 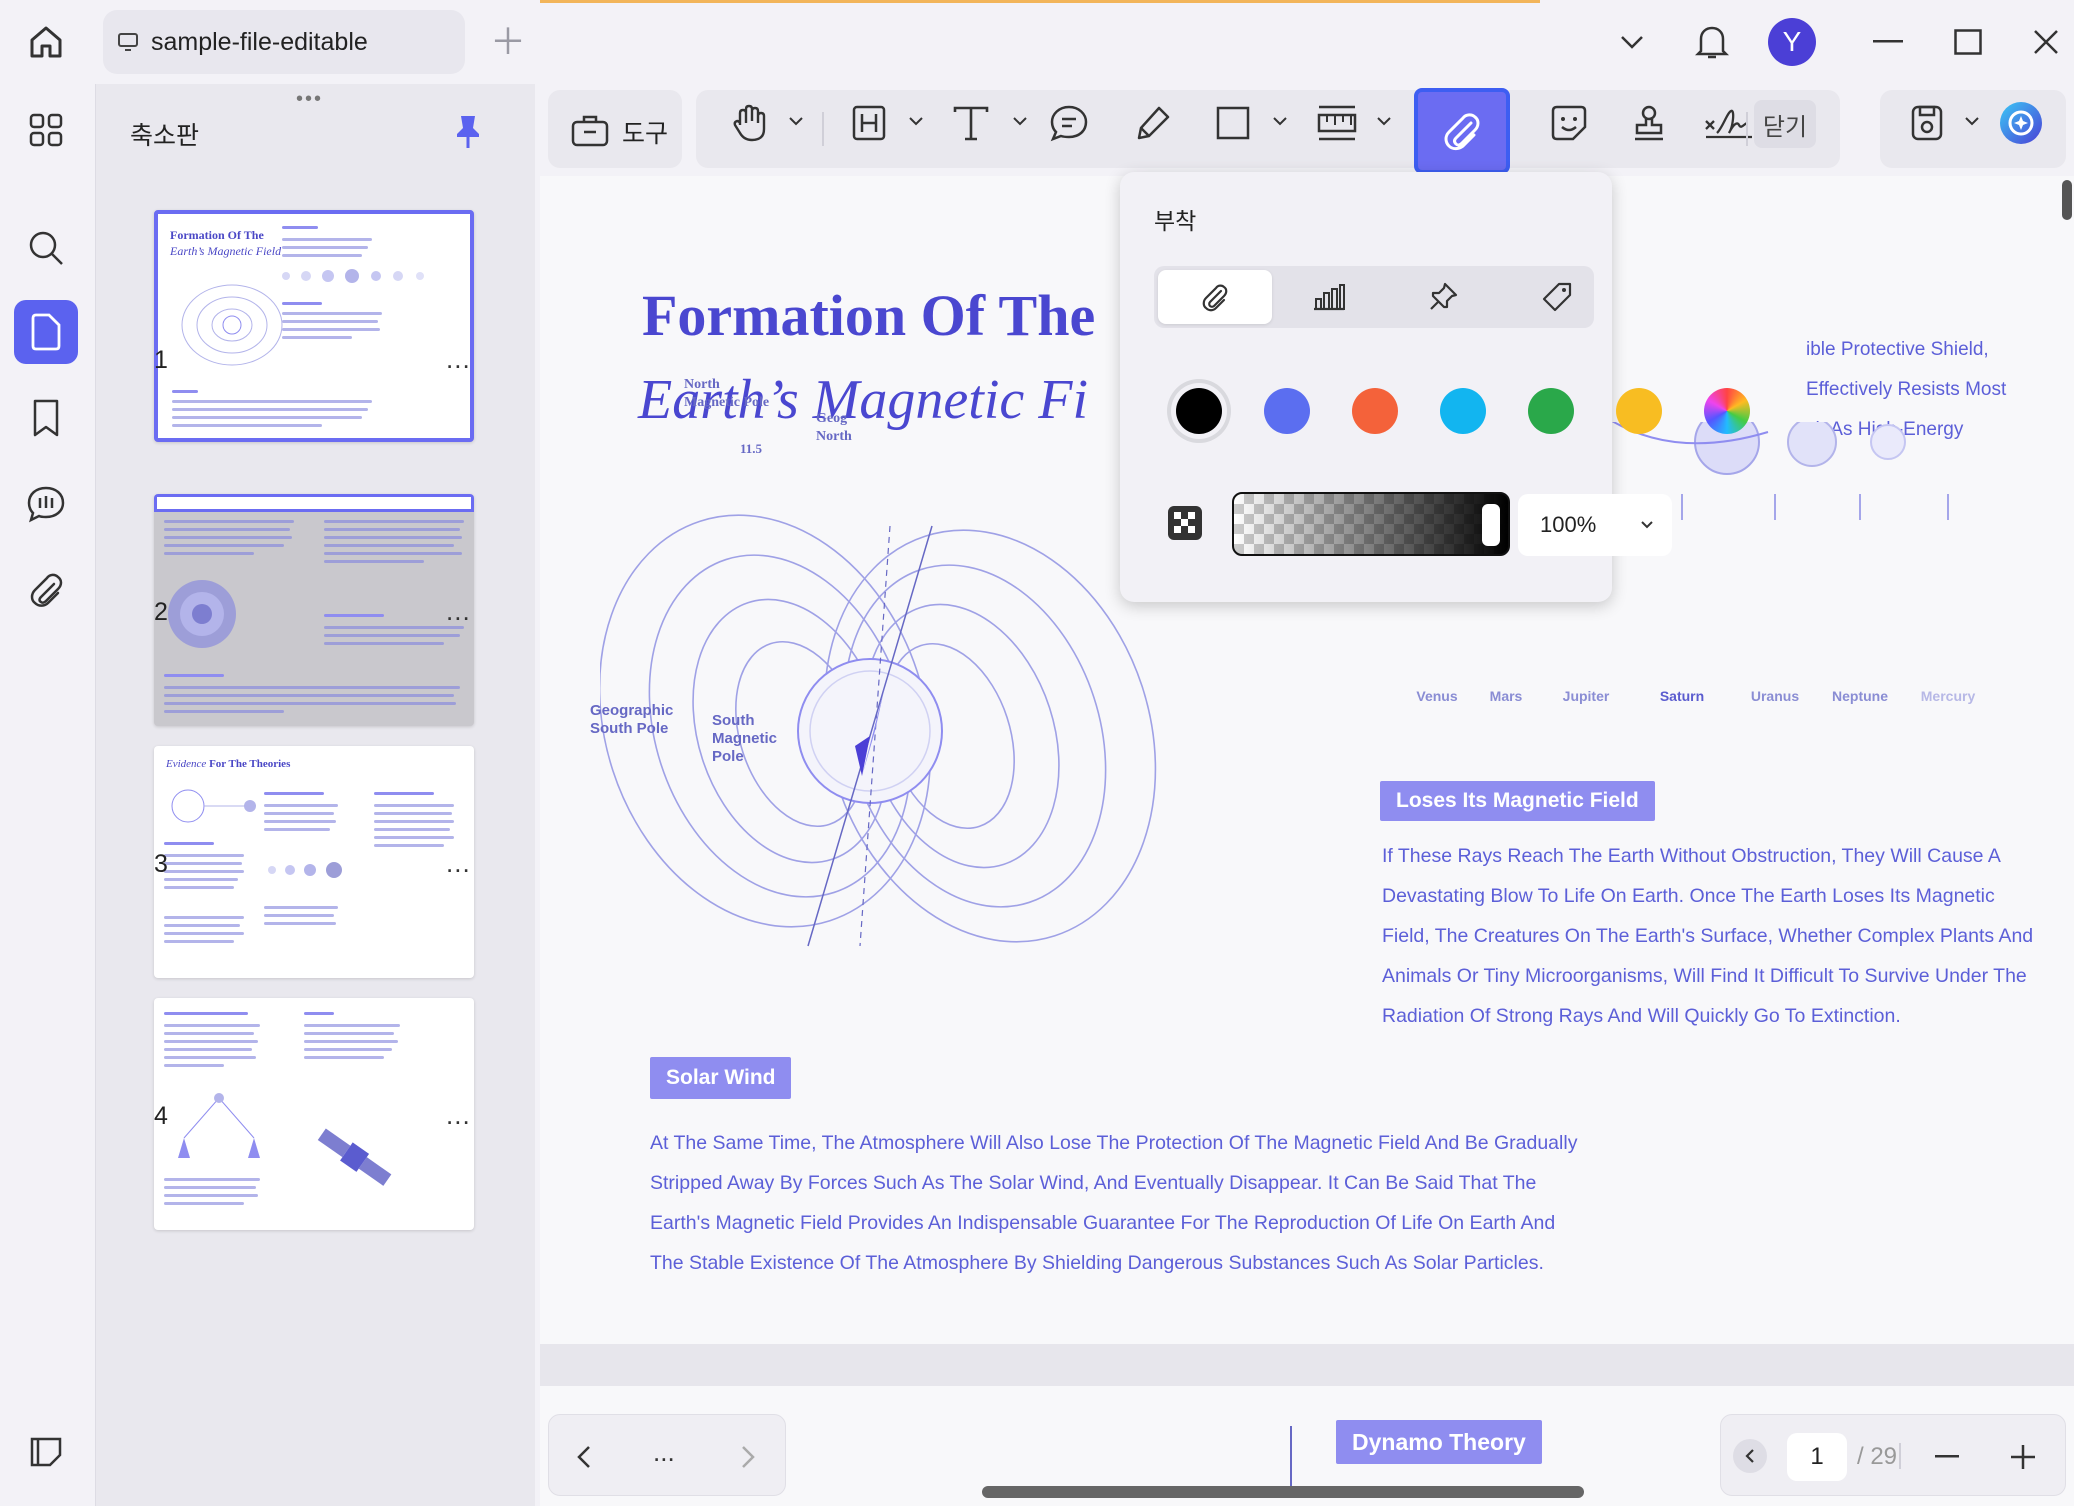 I want to click on close-window-button, so click(x=2046, y=42).